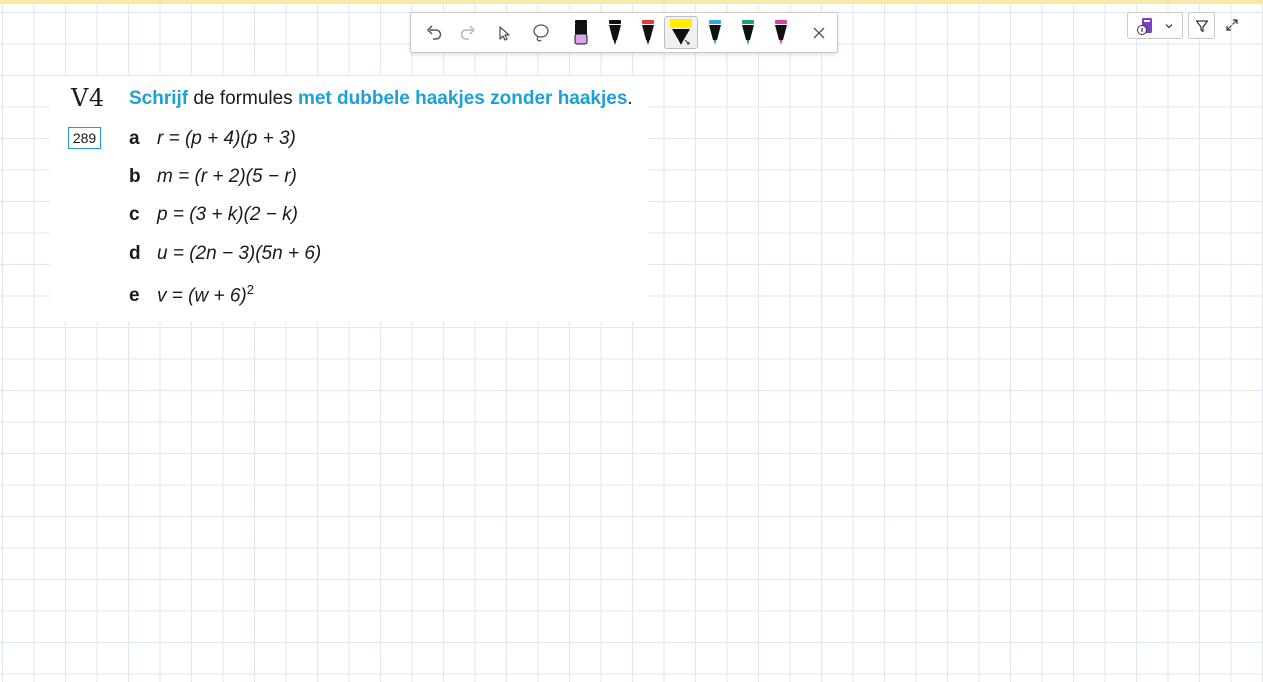  I want to click on item-formula: p = (3 + k)(2 − k), so click(227, 214).